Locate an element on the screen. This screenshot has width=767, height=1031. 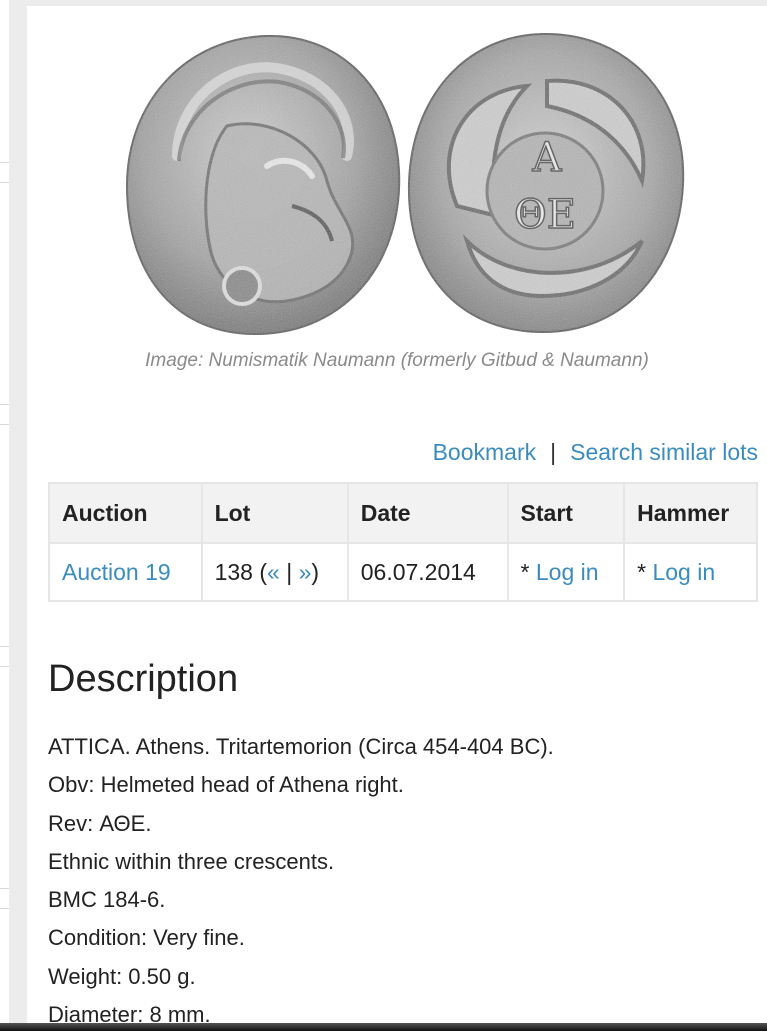
description-line: Condition: Very fine. is located at coordinates (146, 938).